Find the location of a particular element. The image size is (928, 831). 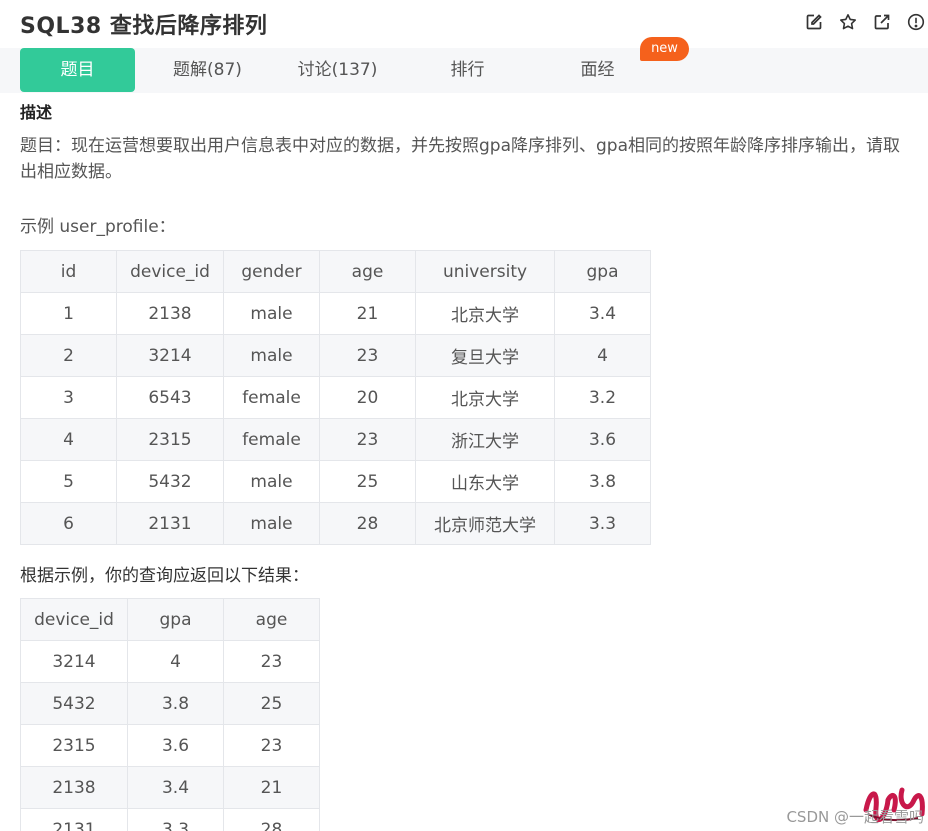

table-cell: 5 is located at coordinates (68, 481).